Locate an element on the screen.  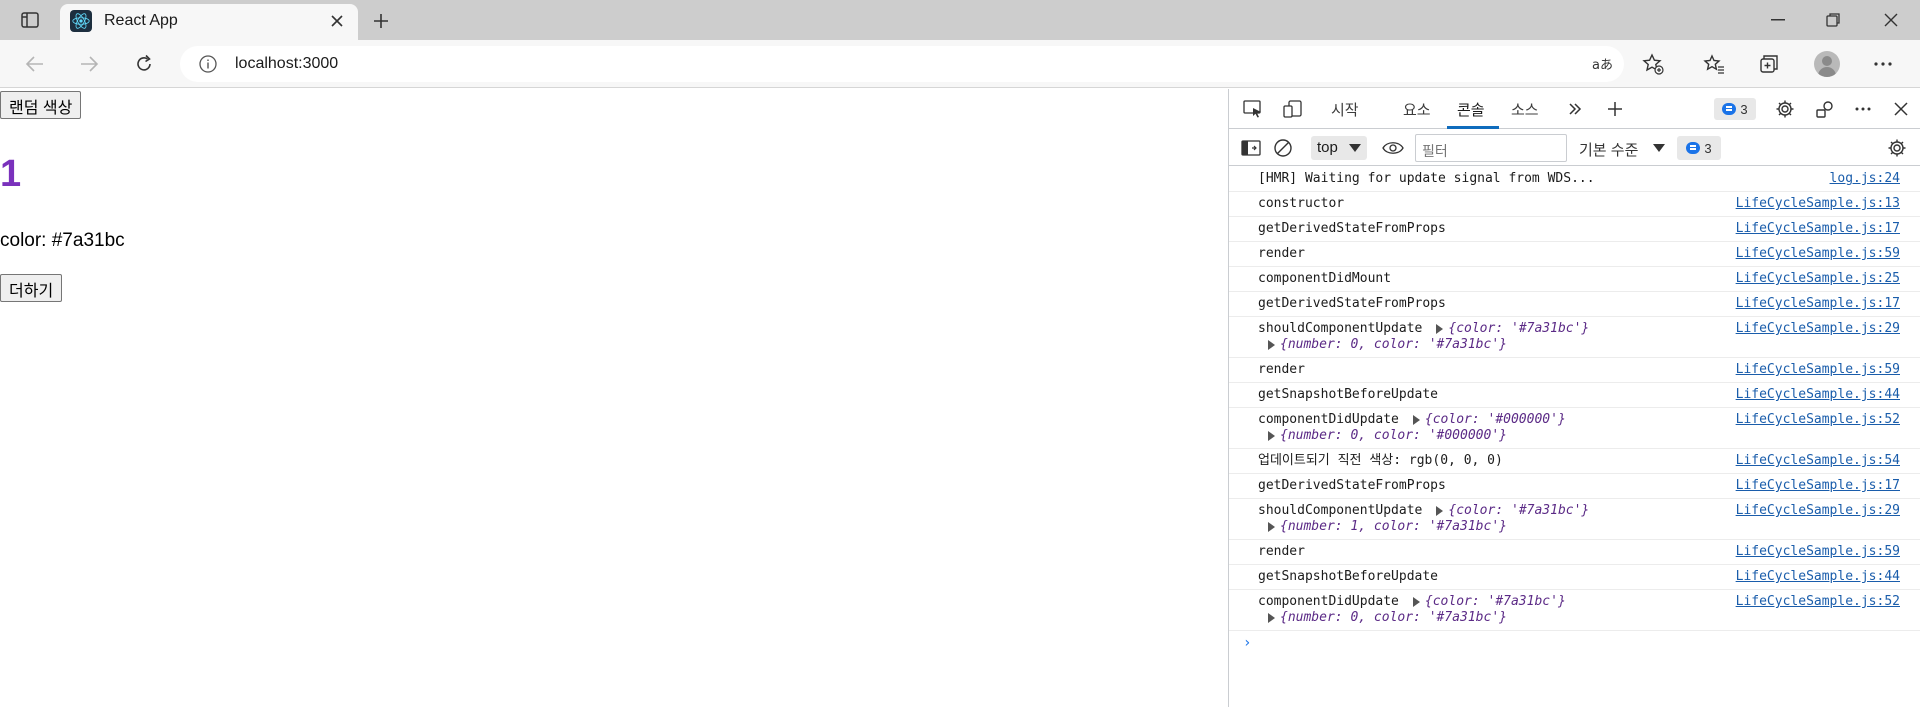
new-tab-icon is located at coordinates (381, 21).